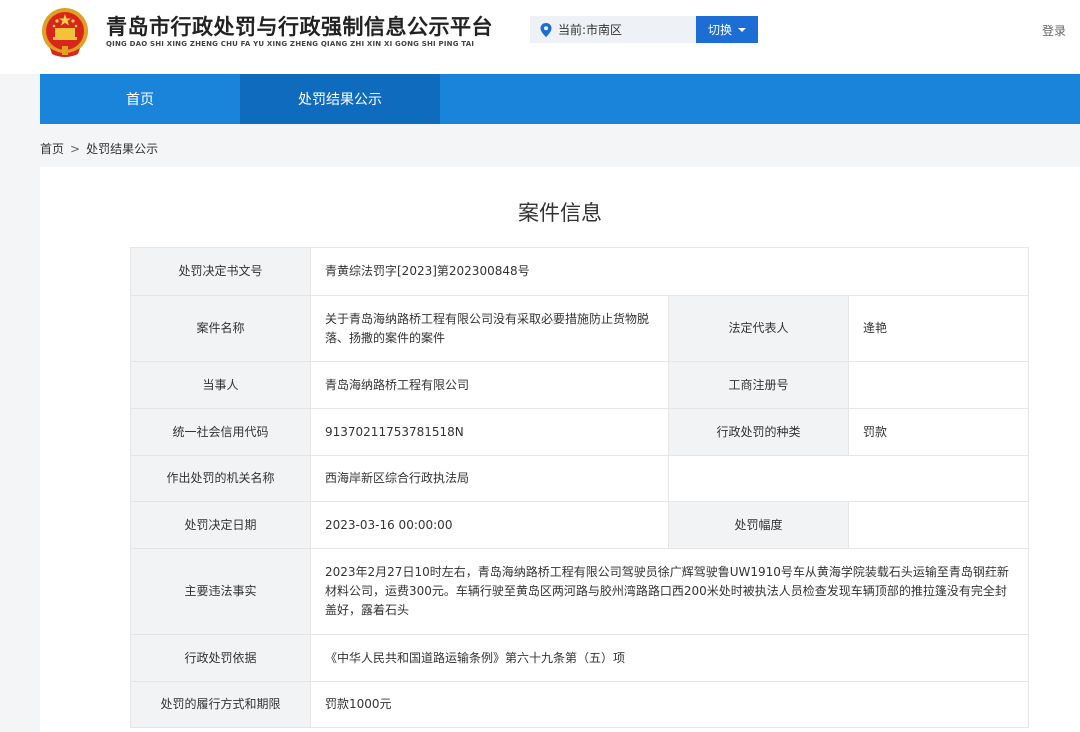  What do you see at coordinates (299, 27) in the screenshot?
I see `site-title: 青岛市行政处罚与行政强制信息公示平台` at bounding box center [299, 27].